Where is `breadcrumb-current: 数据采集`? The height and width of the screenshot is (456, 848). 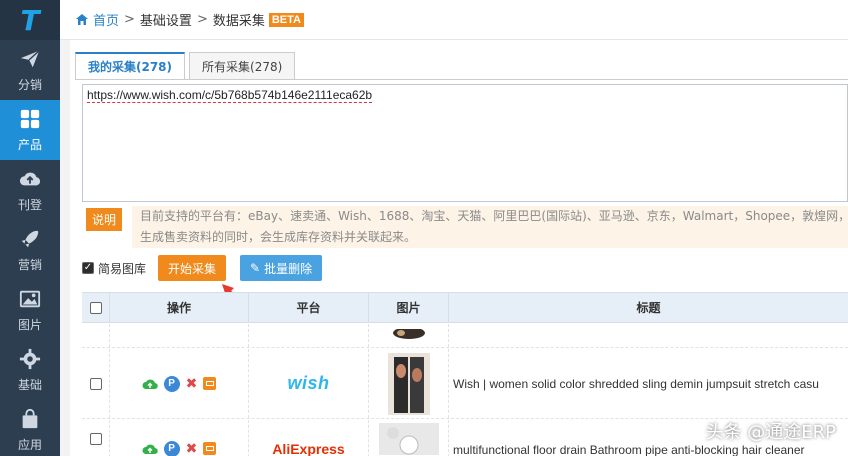 breadcrumb-current: 数据采集 is located at coordinates (238, 21).